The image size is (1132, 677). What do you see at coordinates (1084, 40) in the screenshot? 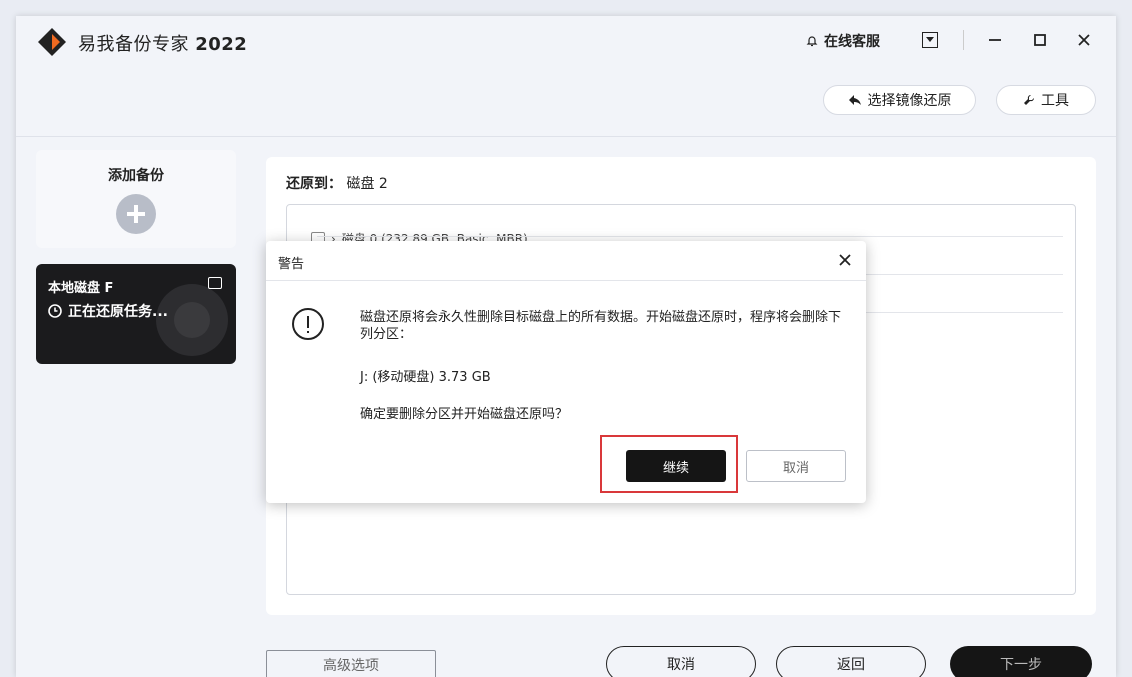
I see `close-icon` at bounding box center [1084, 40].